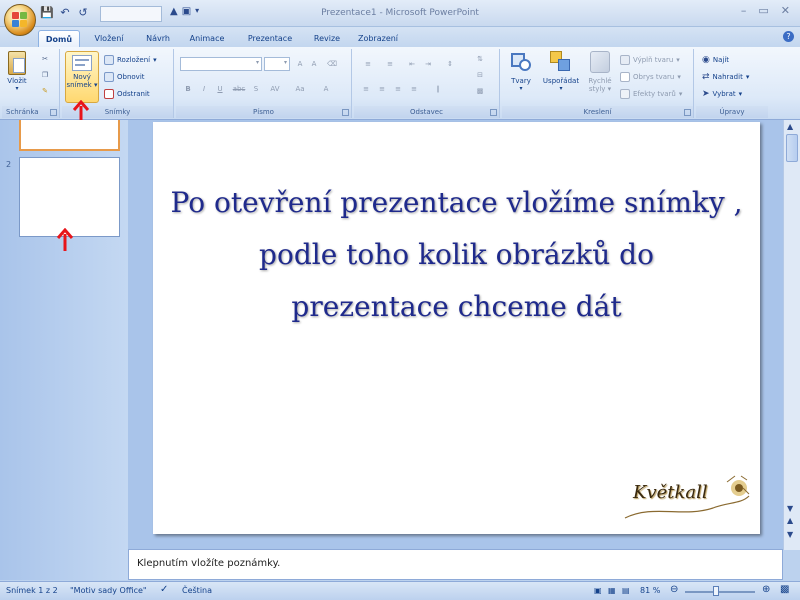 The image size is (800, 600). I want to click on paste-button: Vložit ▾, so click(17, 72).